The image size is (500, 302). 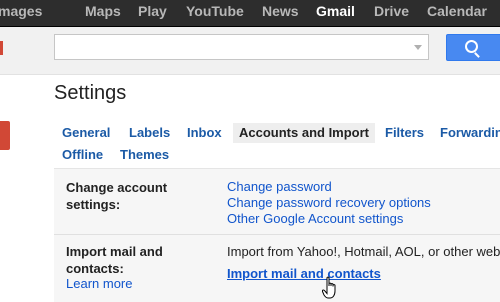 I want to click on topbar-link-gmail: Gmail, so click(x=335, y=11).